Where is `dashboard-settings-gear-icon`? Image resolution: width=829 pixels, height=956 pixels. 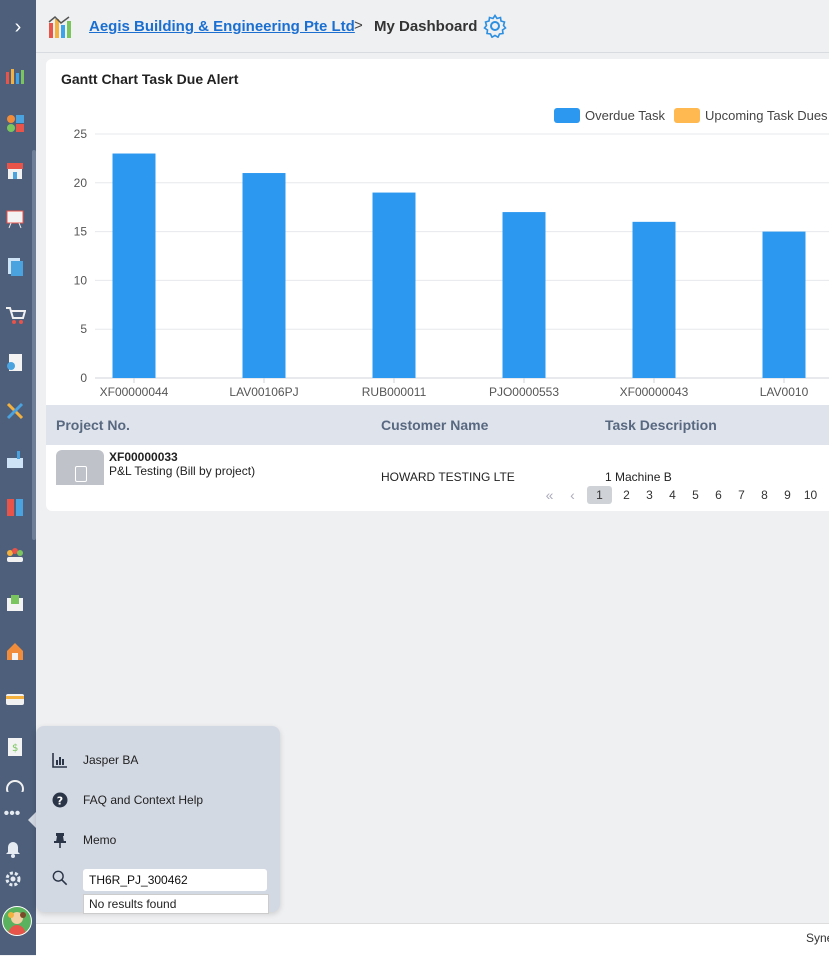
dashboard-settings-gear-icon is located at coordinates (495, 26).